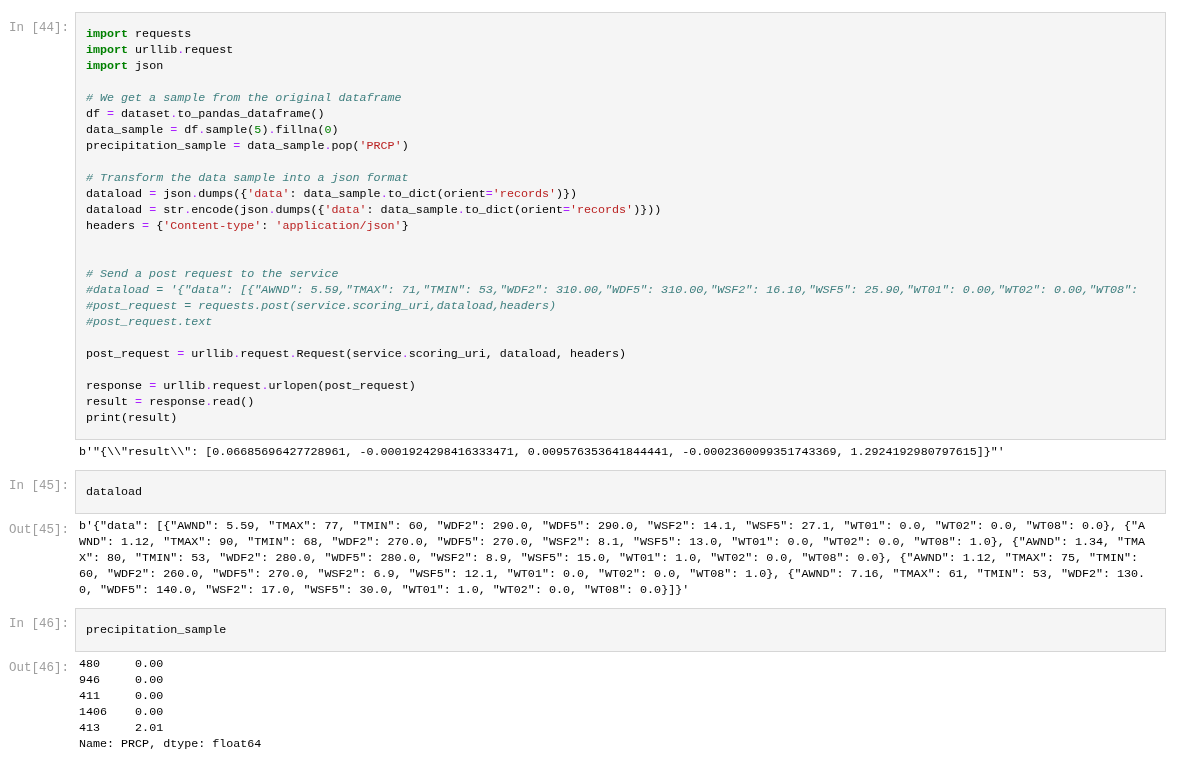  I want to click on output-line: X": 80, "TMIN": 53, "WDF2": 280.0, "WDF5": 280.0, "WSF2": 8.9, "WSF5": 15.0, "WT01": 1.0, "WT02": 0.0, "WT08": 0.0}, {"AWND": 1.12, "TMAX": 75, "TMIN":, so click(609, 558).